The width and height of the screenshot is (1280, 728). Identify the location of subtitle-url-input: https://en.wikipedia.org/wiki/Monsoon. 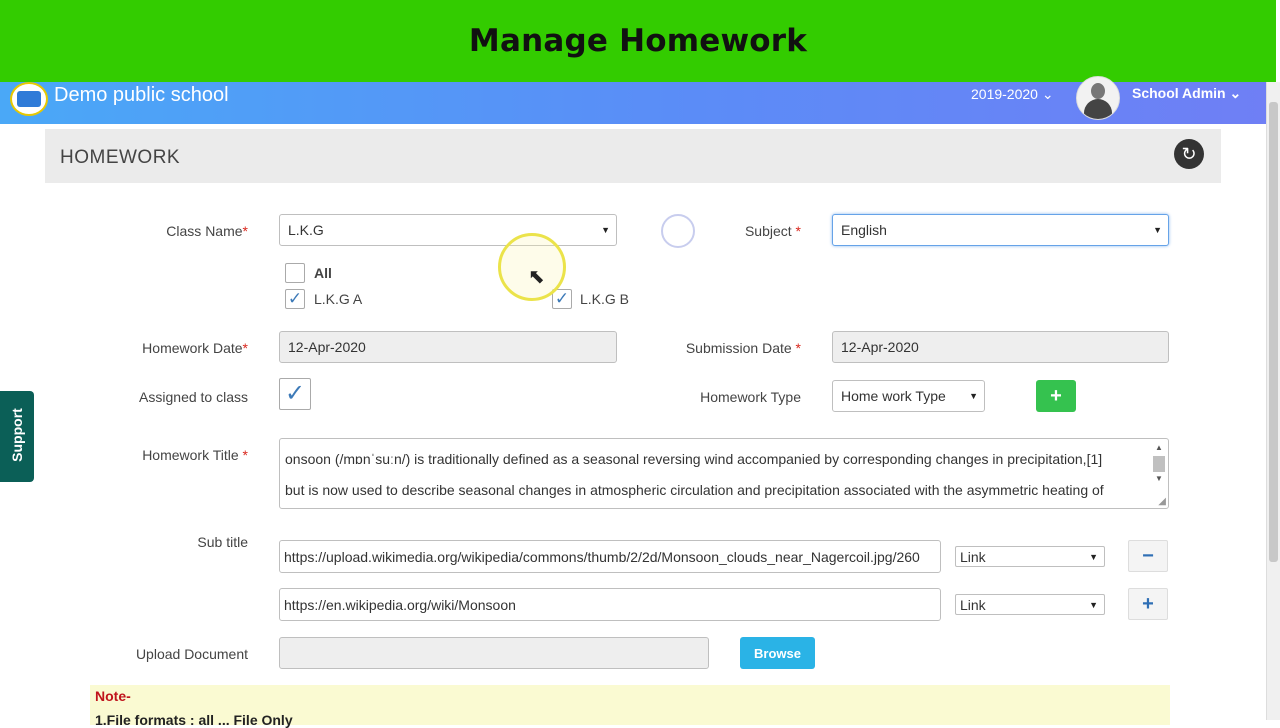
(610, 604).